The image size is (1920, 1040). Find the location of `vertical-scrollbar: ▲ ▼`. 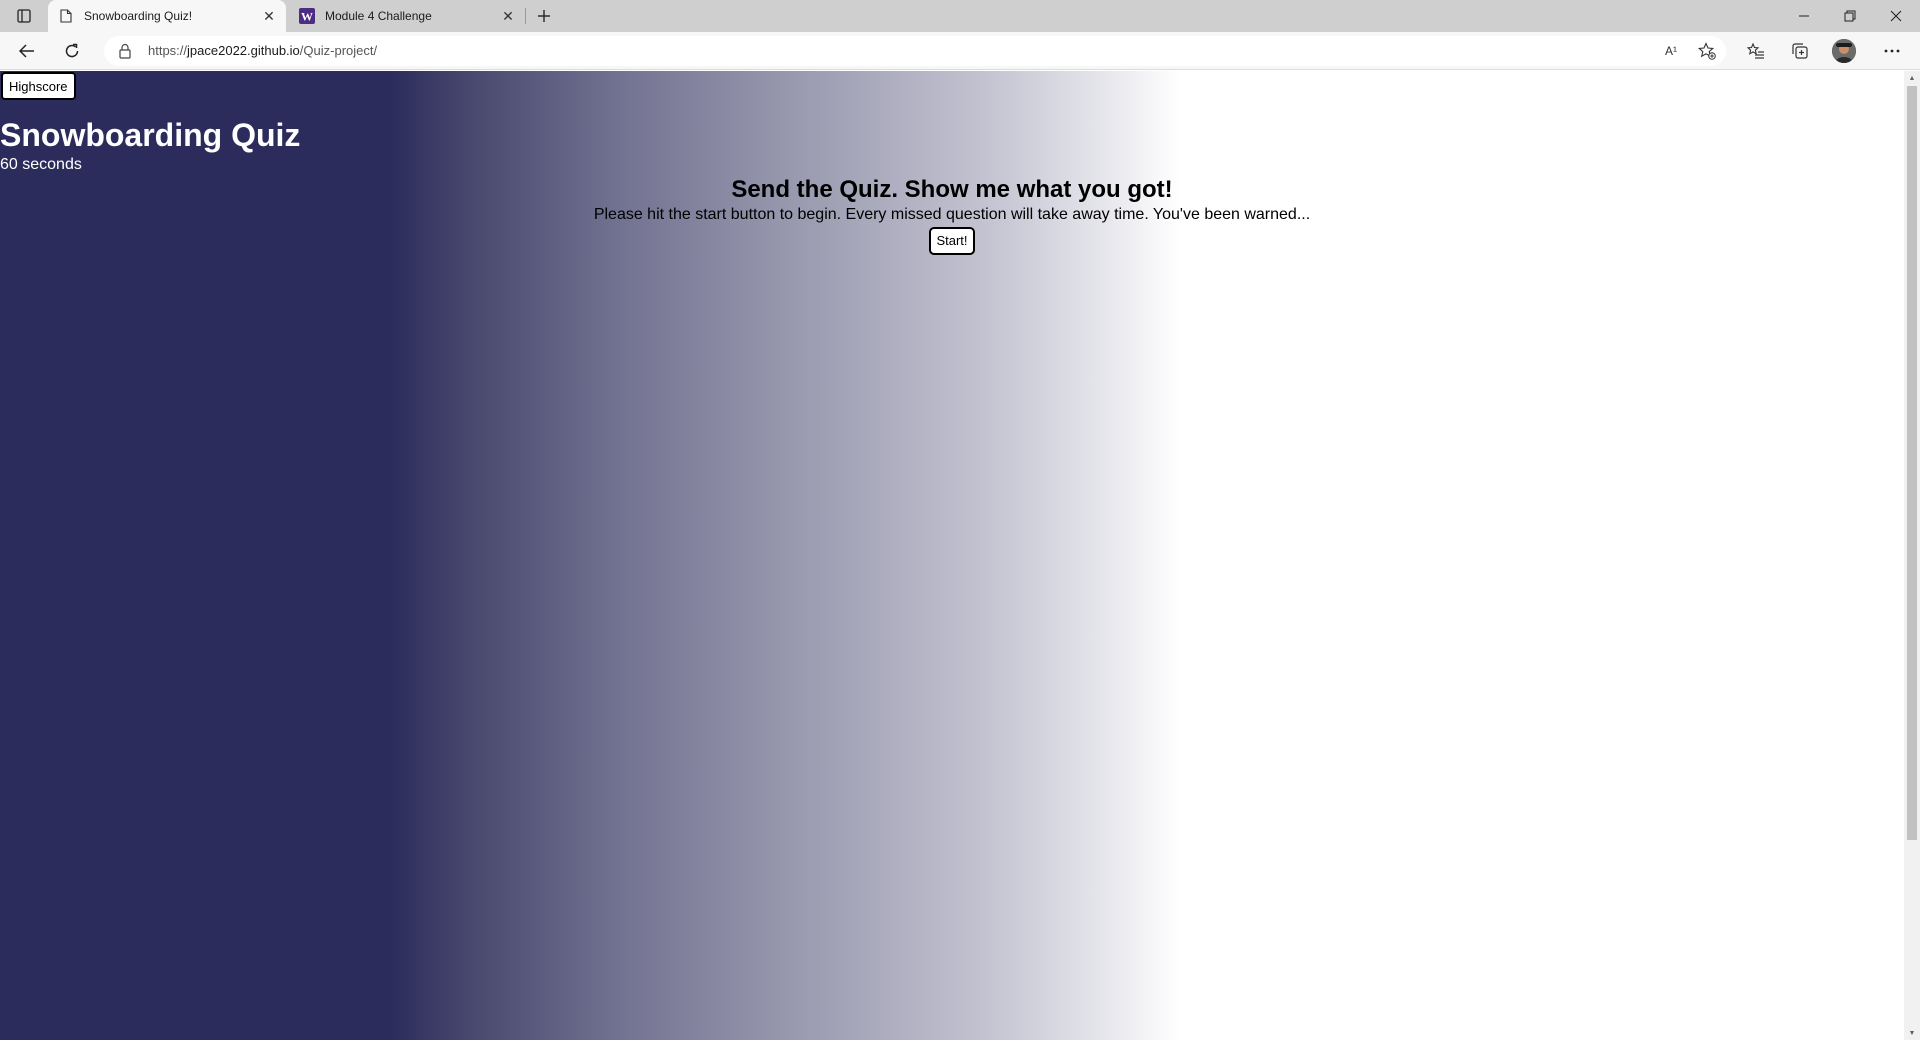

vertical-scrollbar: ▲ ▼ is located at coordinates (1912, 555).